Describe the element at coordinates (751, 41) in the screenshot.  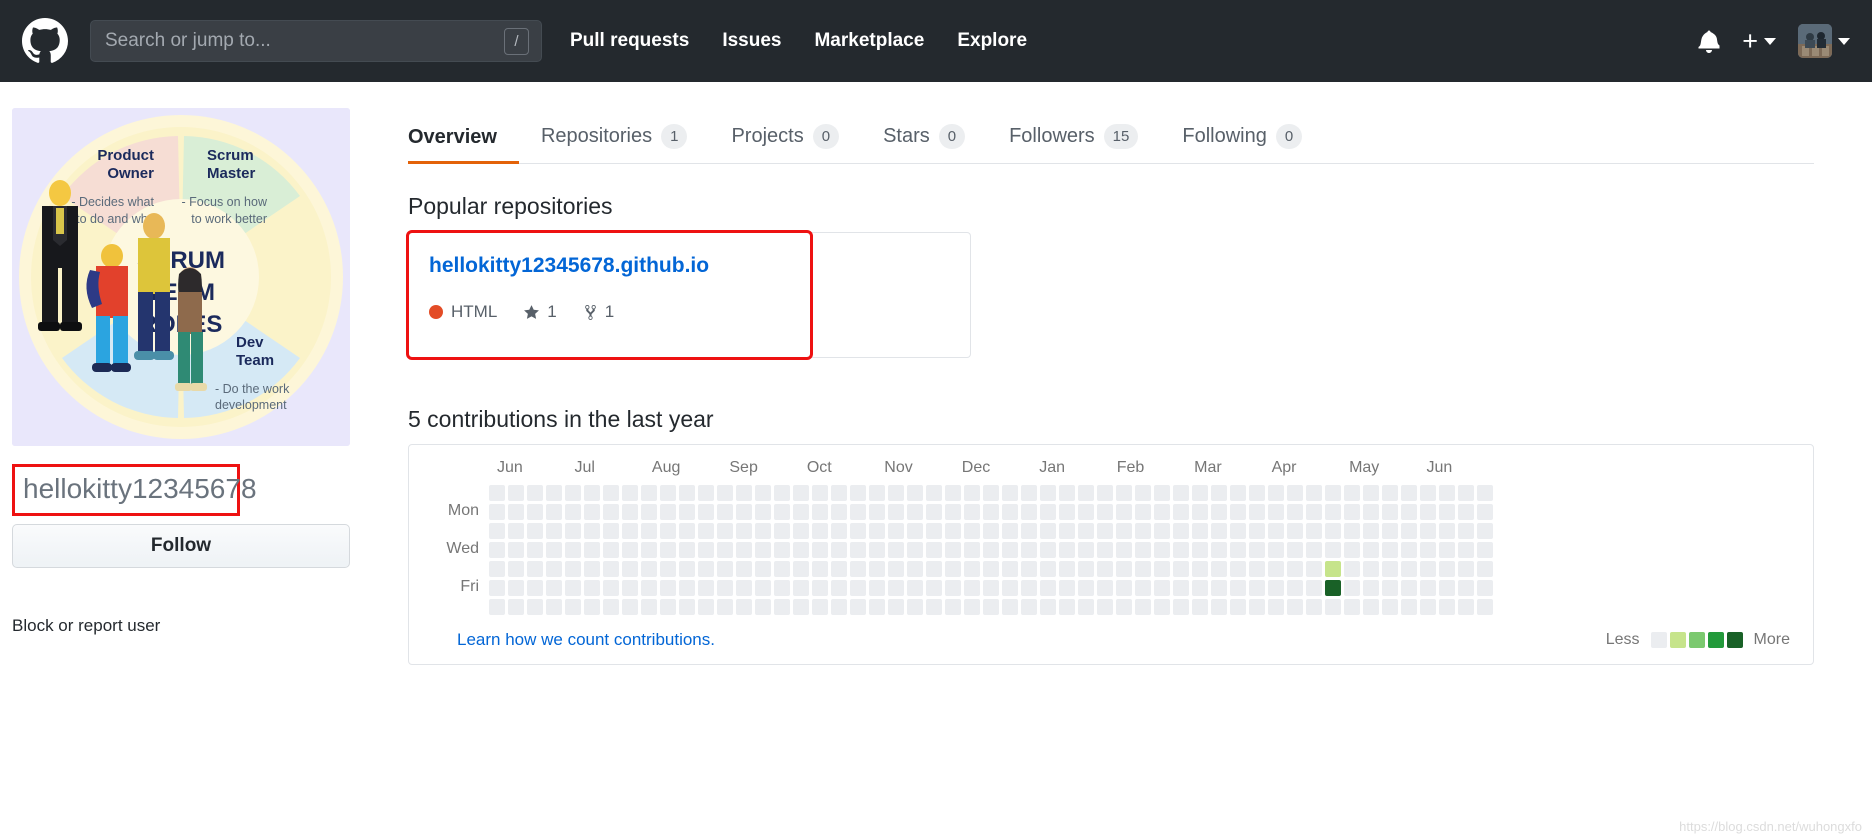
I see `nav-issues: Issues` at that location.